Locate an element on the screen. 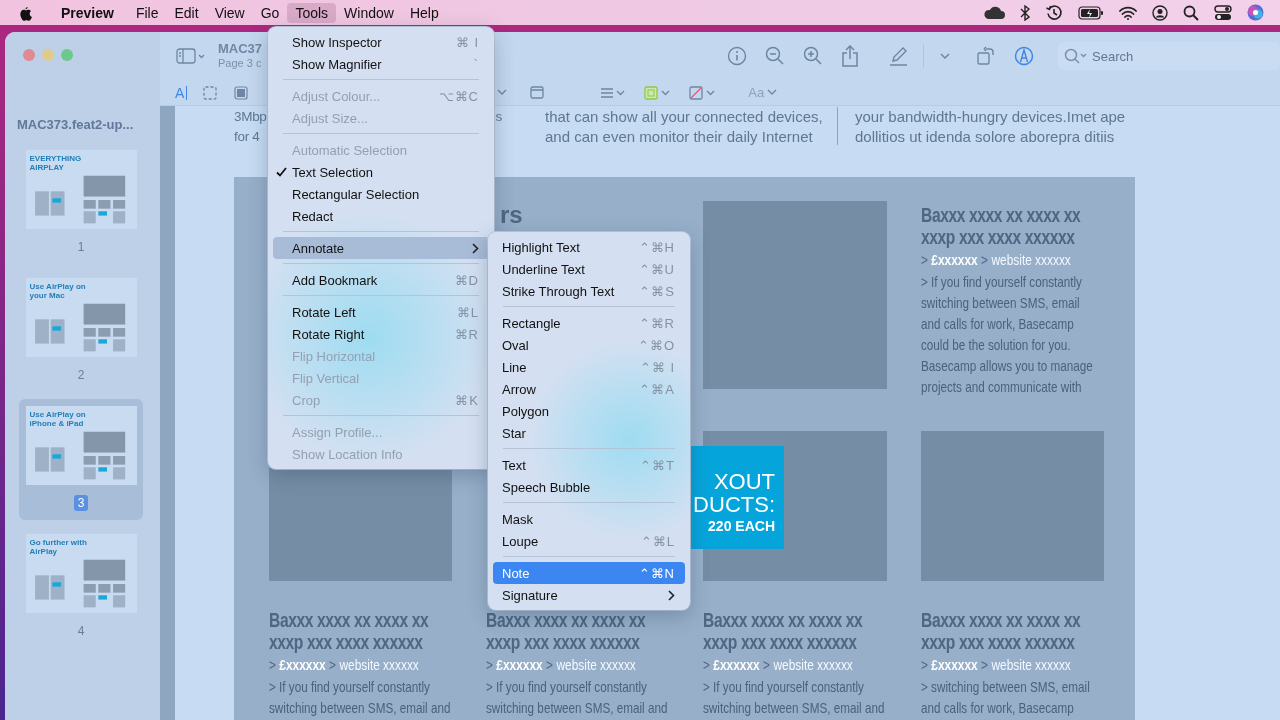  page-number: 1 is located at coordinates (81, 247).